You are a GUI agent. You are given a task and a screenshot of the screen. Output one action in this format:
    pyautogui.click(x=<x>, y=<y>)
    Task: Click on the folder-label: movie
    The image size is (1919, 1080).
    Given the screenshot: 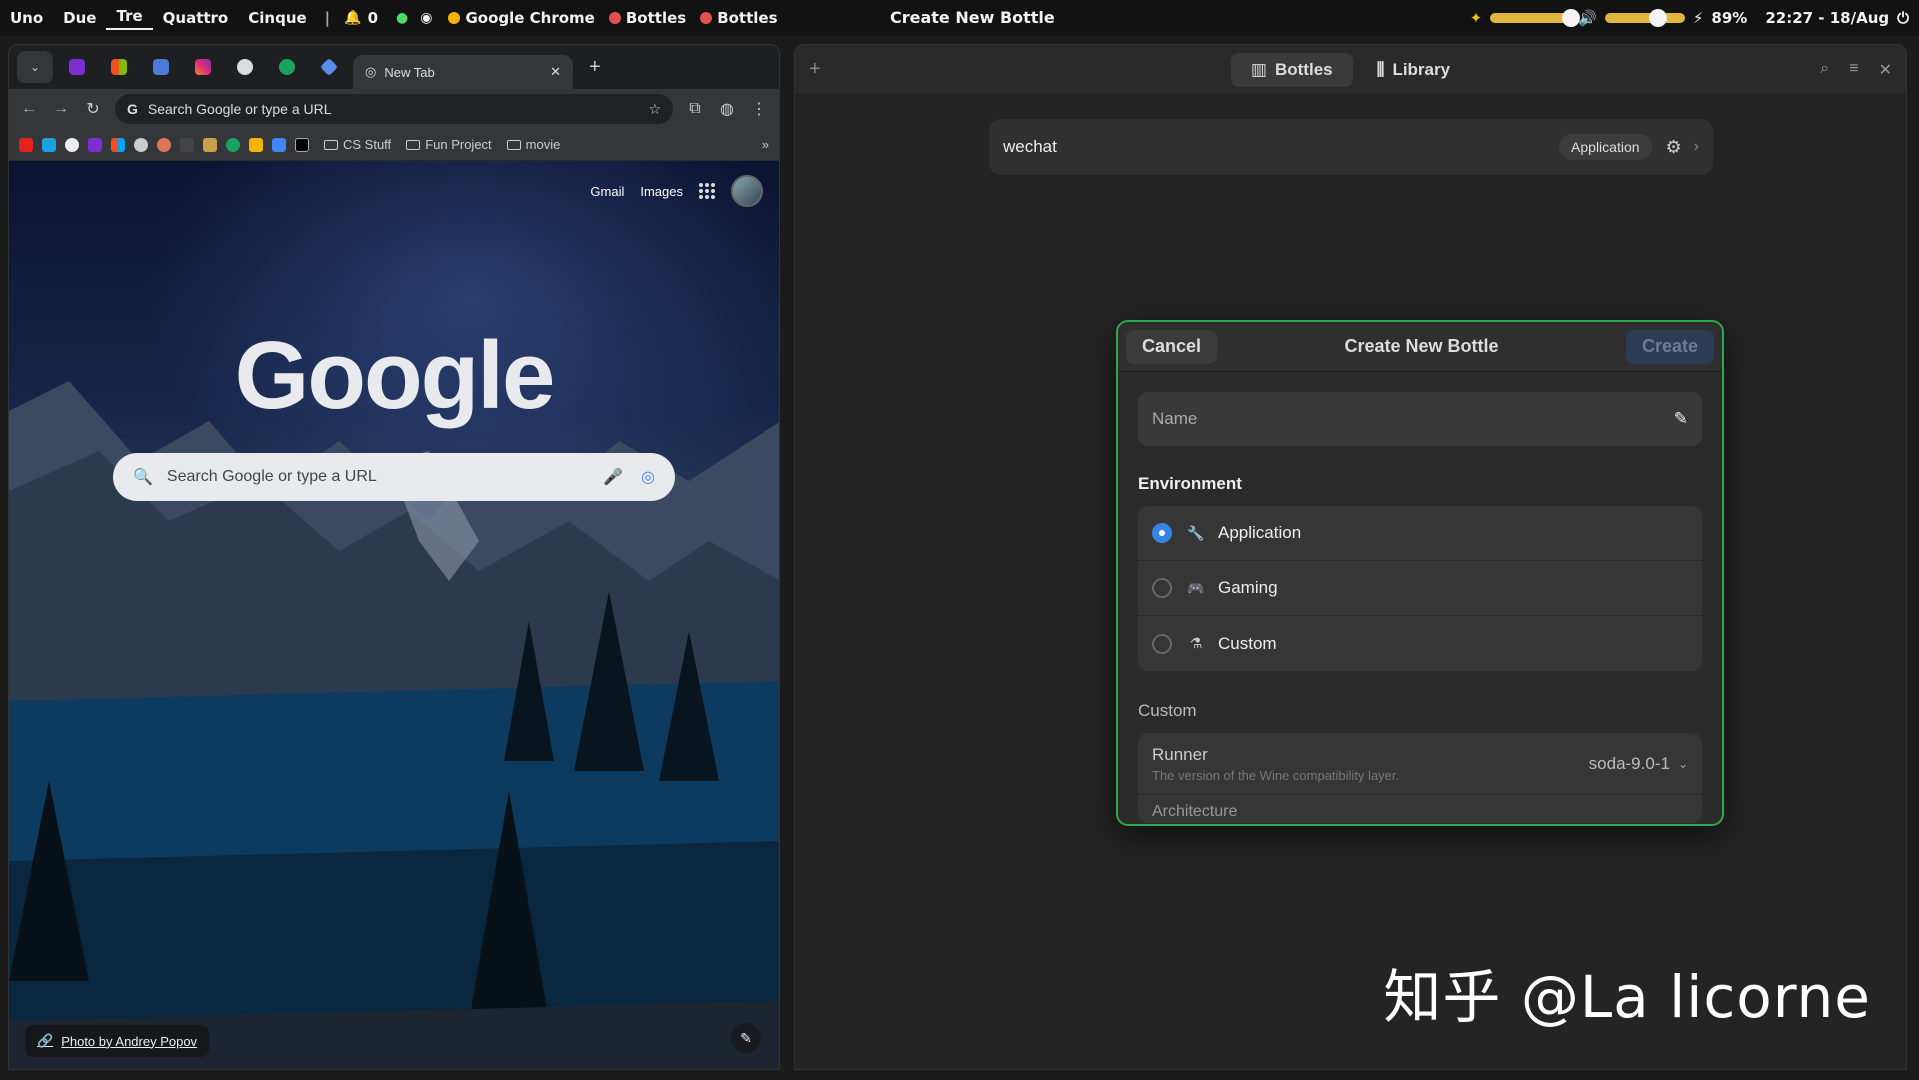 What is the action you would take?
    pyautogui.click(x=543, y=144)
    